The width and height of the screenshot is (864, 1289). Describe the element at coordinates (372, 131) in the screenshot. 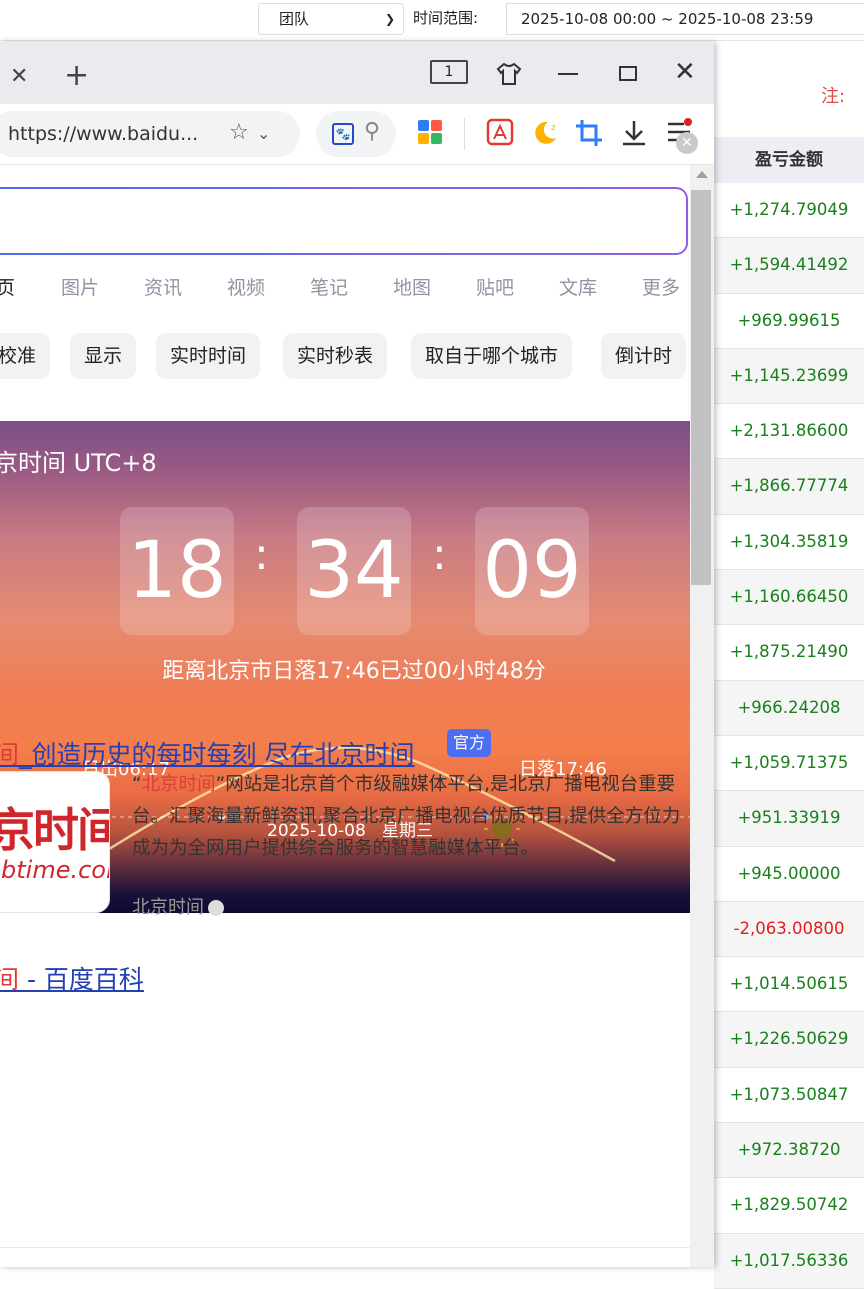

I see `search-icon: ⚲` at that location.